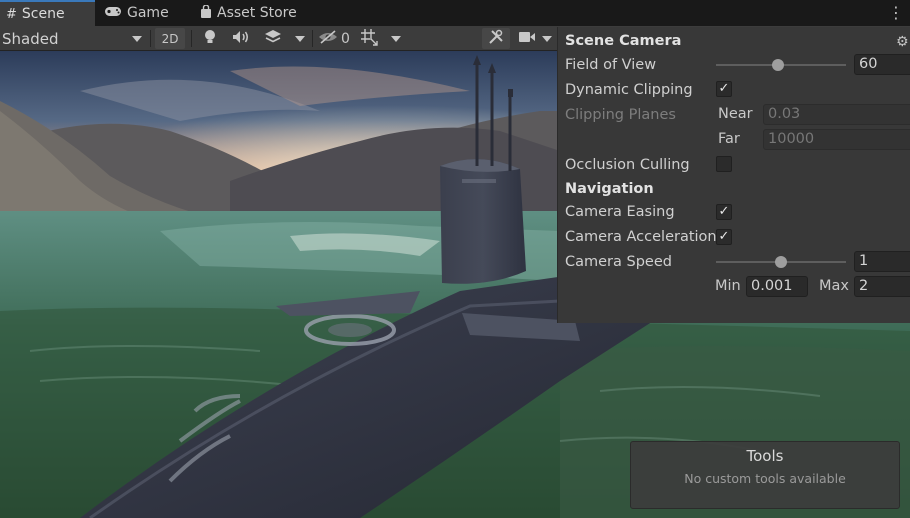 Image resolution: width=910 pixels, height=518 pixels. What do you see at coordinates (328, 38) in the screenshot?
I see `eye-hidden-icon` at bounding box center [328, 38].